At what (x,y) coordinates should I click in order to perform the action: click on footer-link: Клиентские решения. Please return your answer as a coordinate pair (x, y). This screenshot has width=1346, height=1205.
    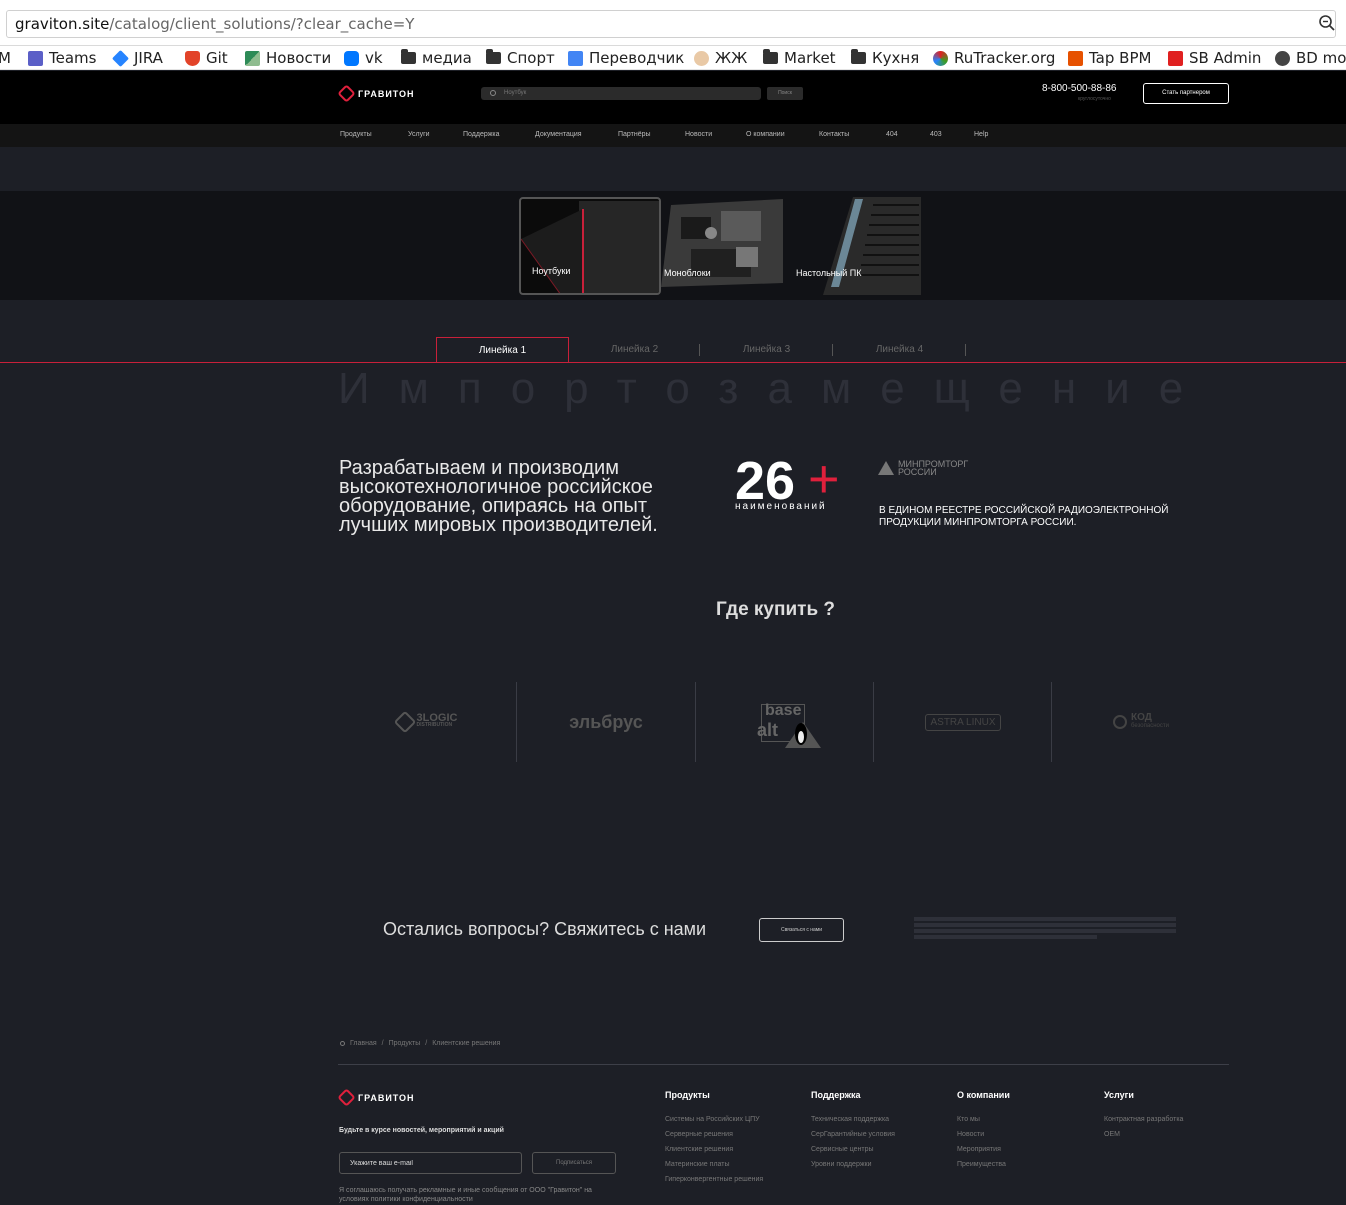
    Looking at the image, I should click on (714, 1149).